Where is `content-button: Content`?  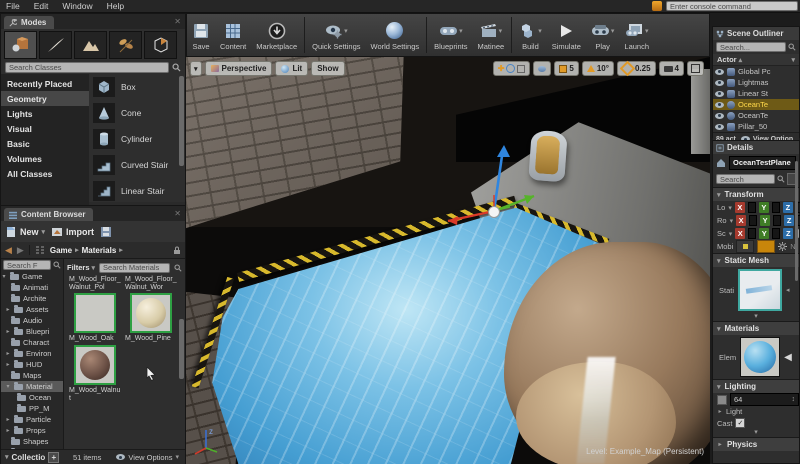 content-button: Content is located at coordinates (233, 35).